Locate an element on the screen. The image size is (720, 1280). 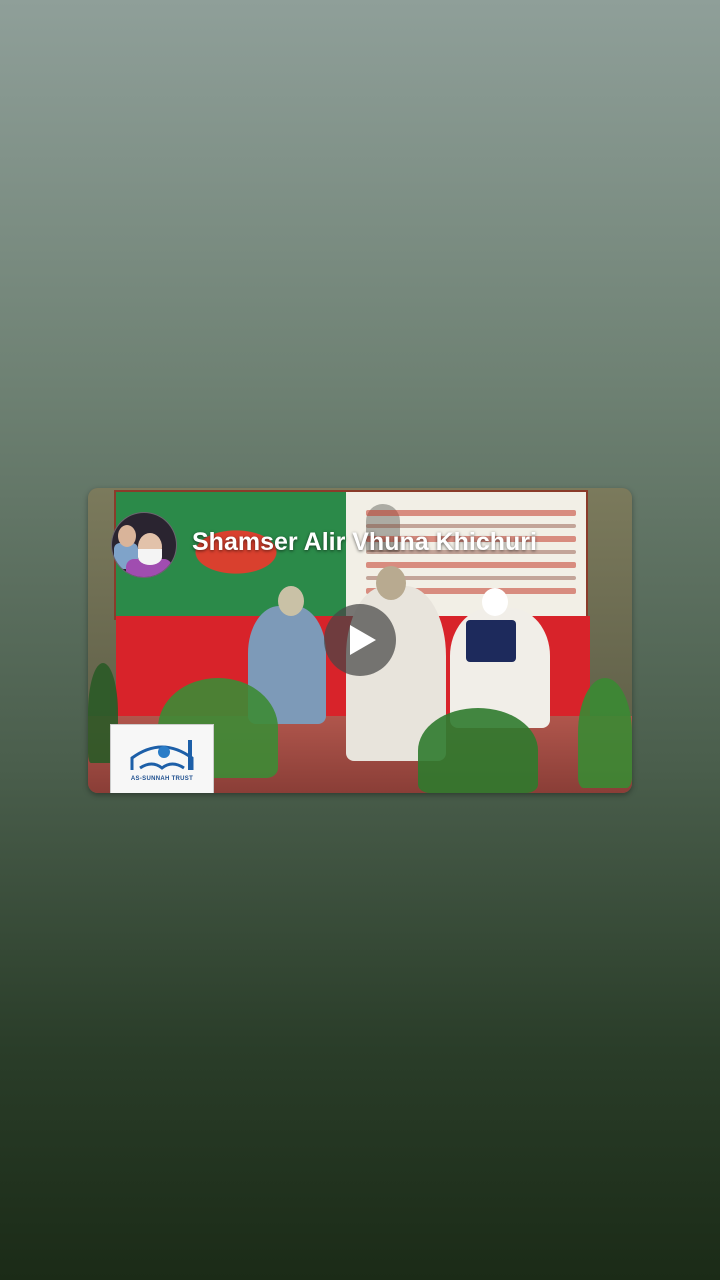
play-icon is located at coordinates (363, 640).